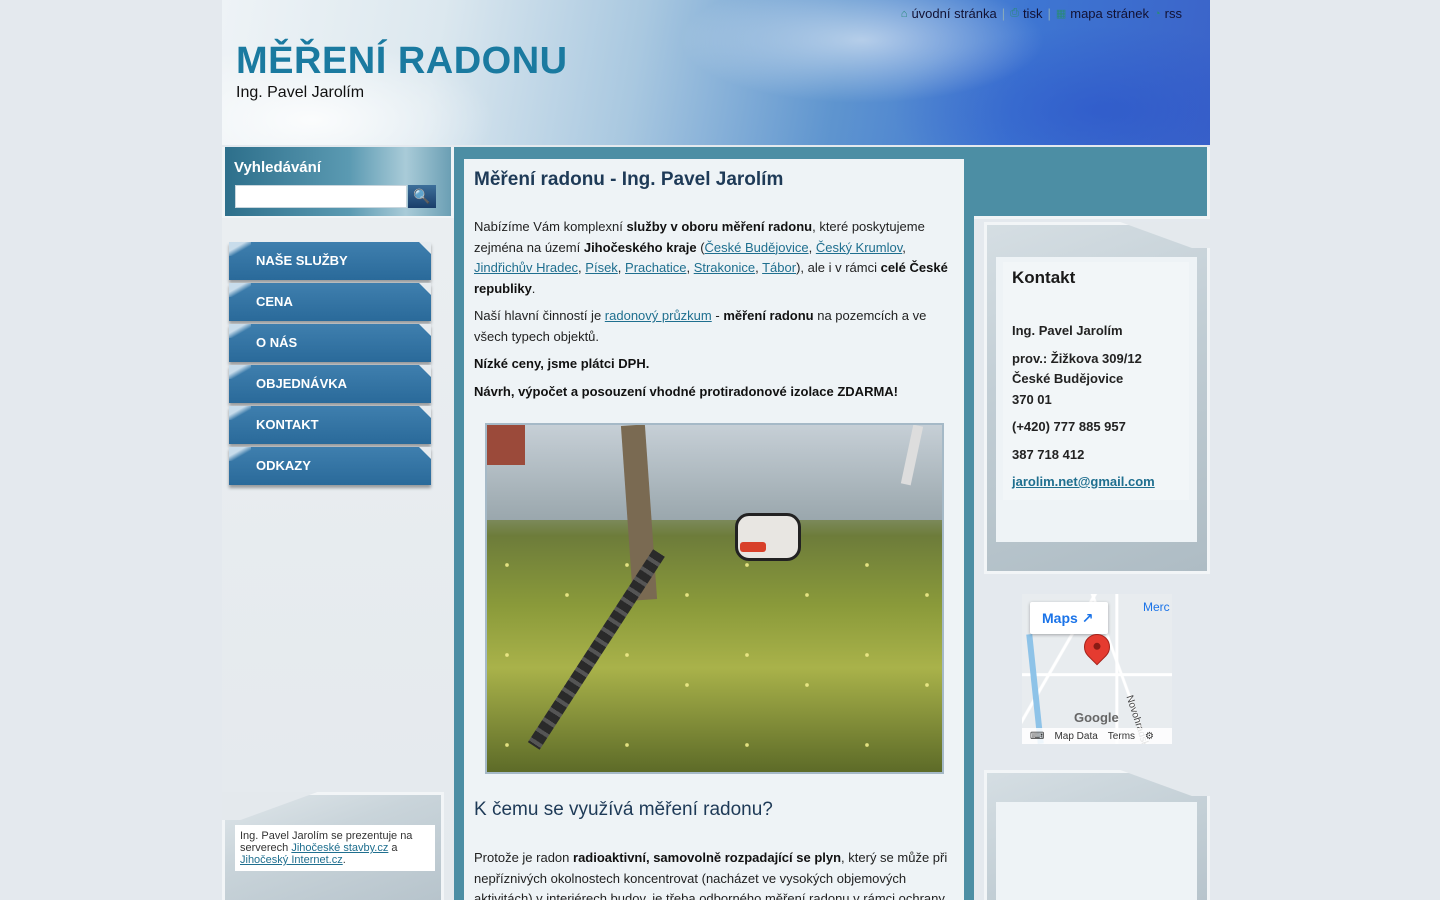 This screenshot has height=900, width=1440. I want to click on footer-note-text: a, so click(393, 848).